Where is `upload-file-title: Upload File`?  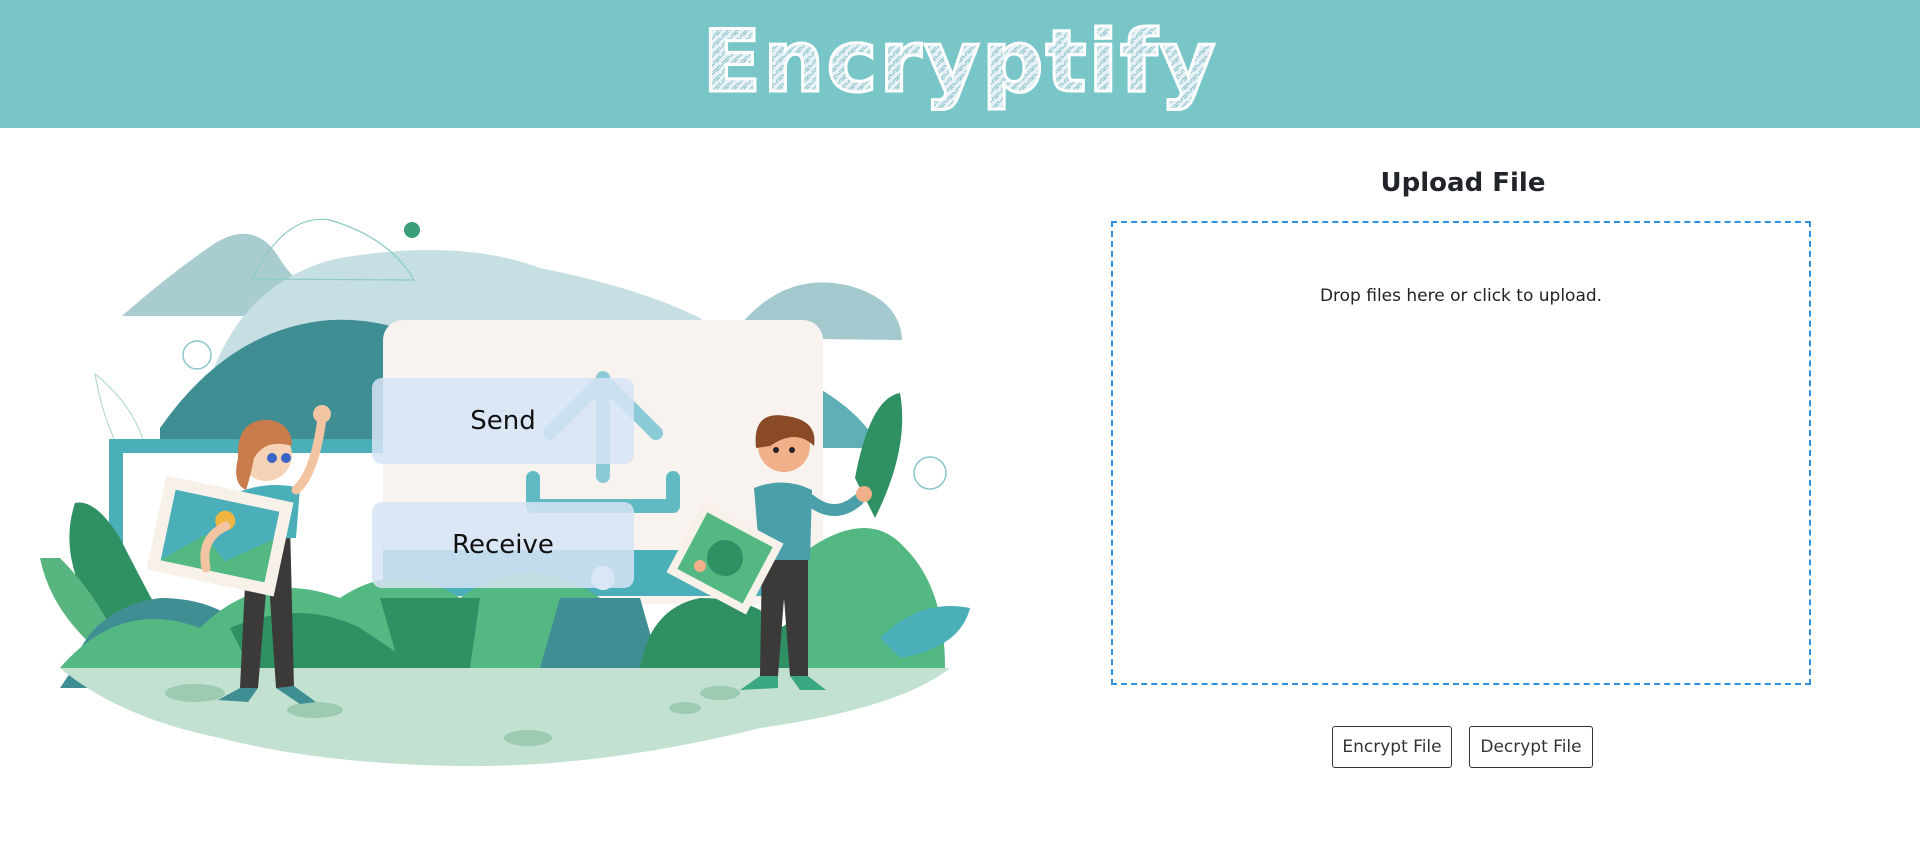 upload-file-title: Upload File is located at coordinates (1463, 183).